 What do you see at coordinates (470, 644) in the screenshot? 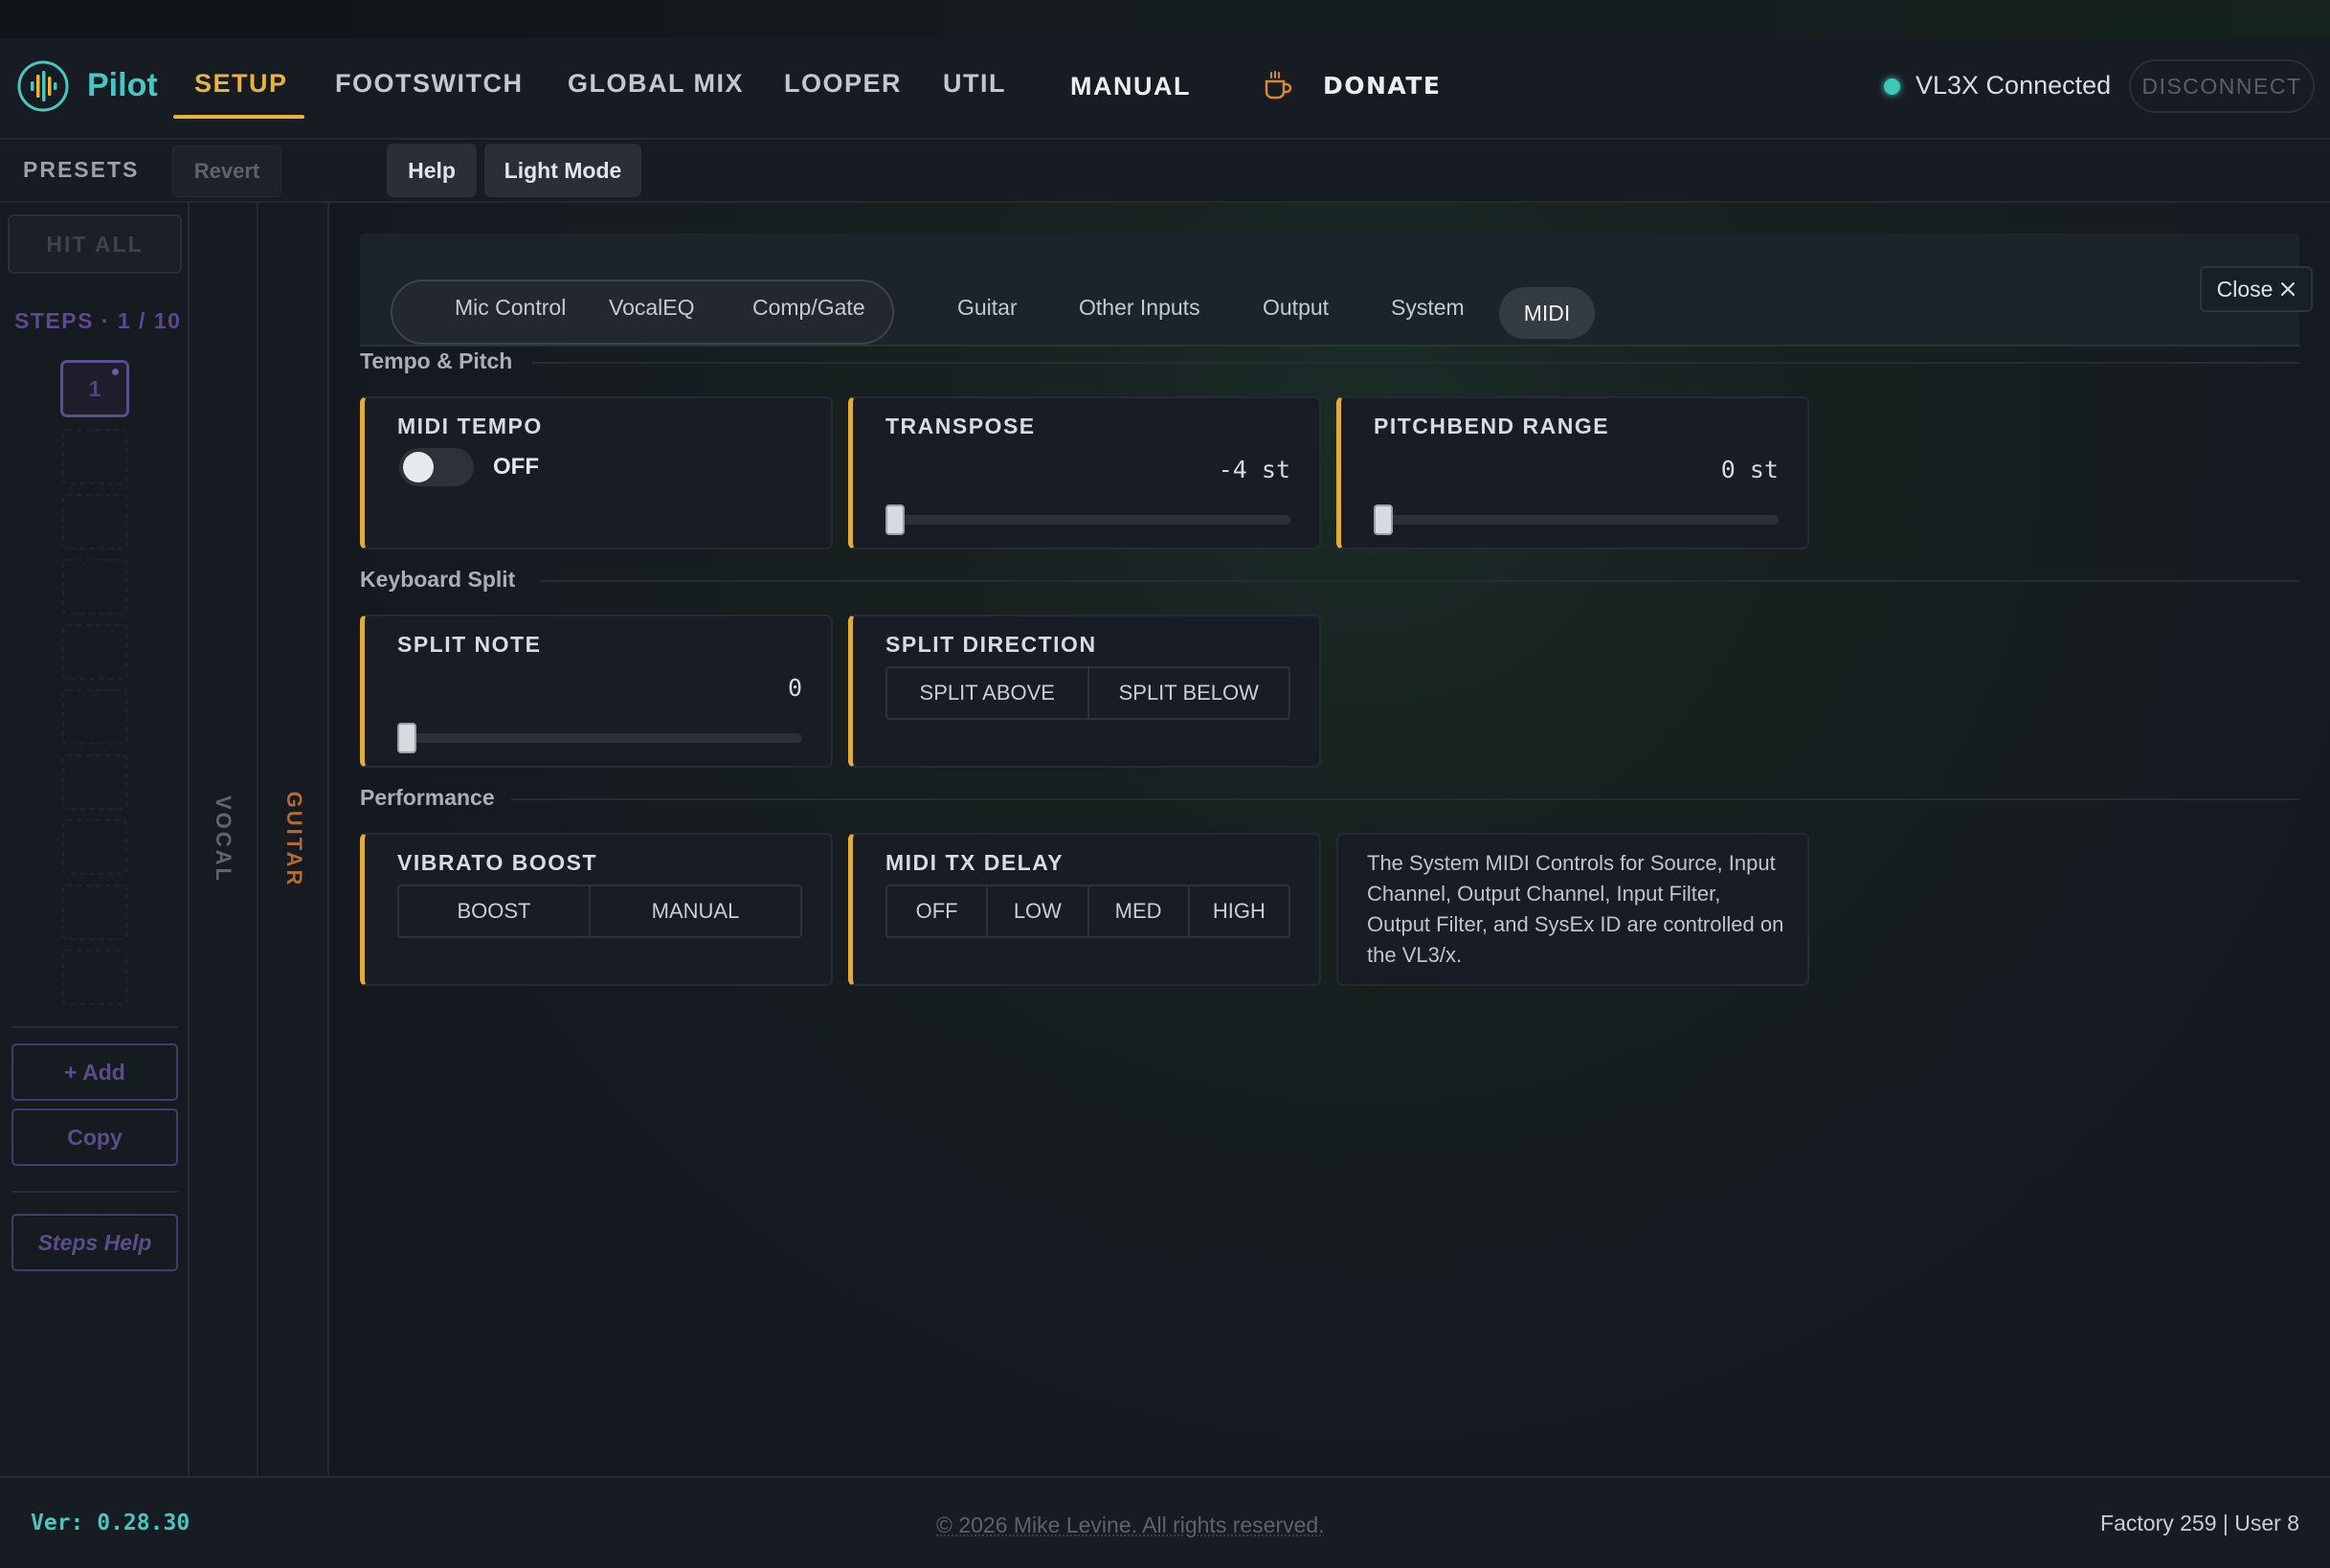
I see `split-note-label: SPLIT NOTE` at bounding box center [470, 644].